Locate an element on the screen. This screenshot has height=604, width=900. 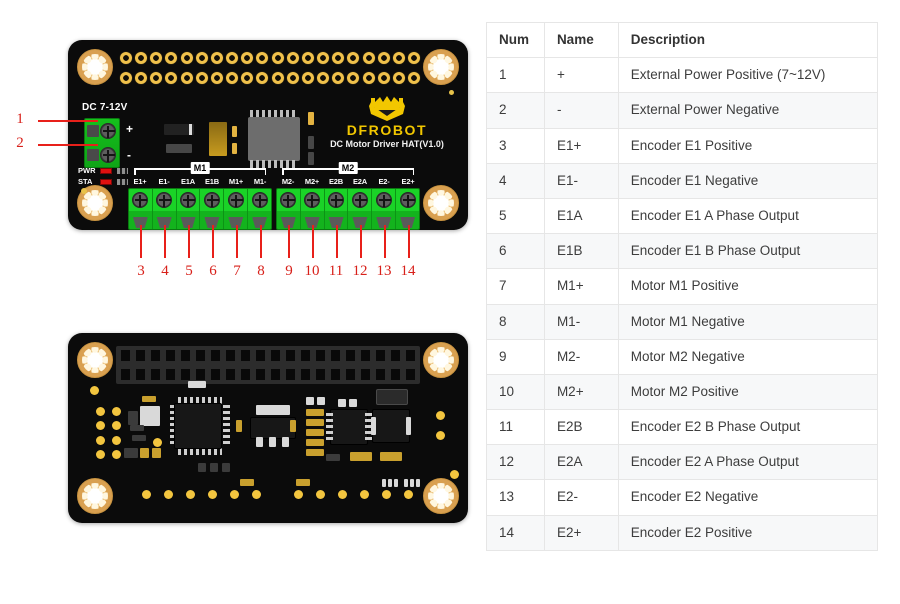
table-row: 6 E1B Encoder E1 B Phase Output is located at coordinates (682, 251).